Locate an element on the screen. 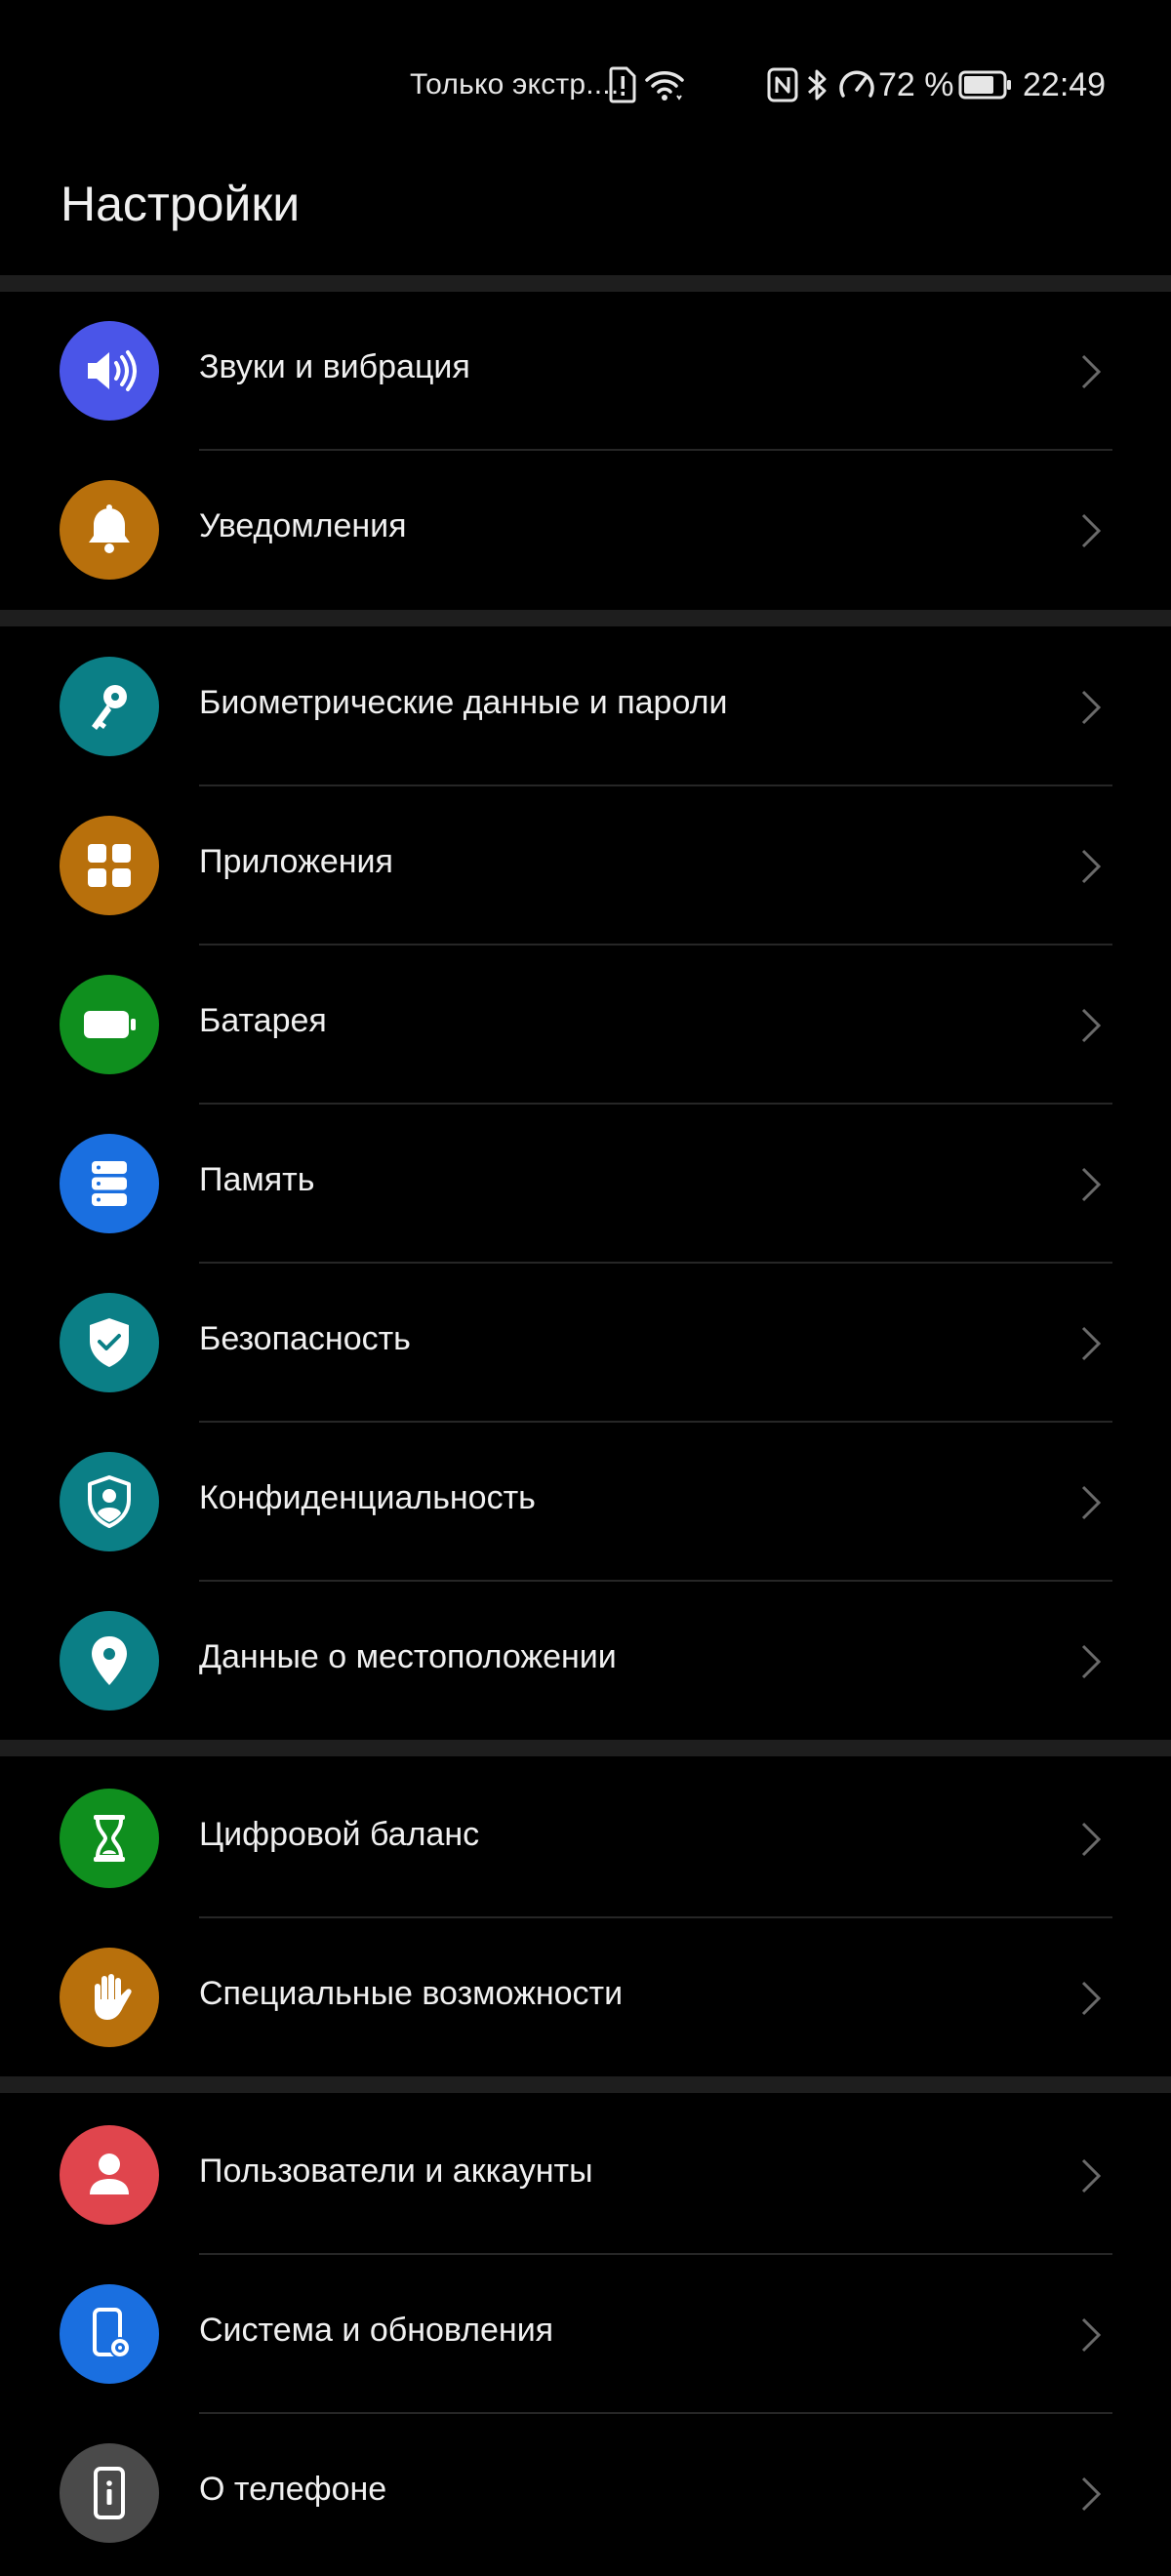 The height and width of the screenshot is (2576, 1171). settings-item-biometrics: Биометрические данные и пароли is located at coordinates (585, 706).